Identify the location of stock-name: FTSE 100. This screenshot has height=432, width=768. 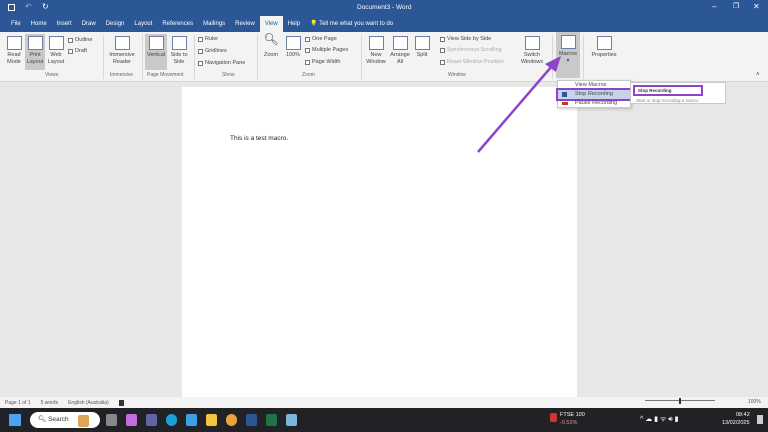
(572, 415).